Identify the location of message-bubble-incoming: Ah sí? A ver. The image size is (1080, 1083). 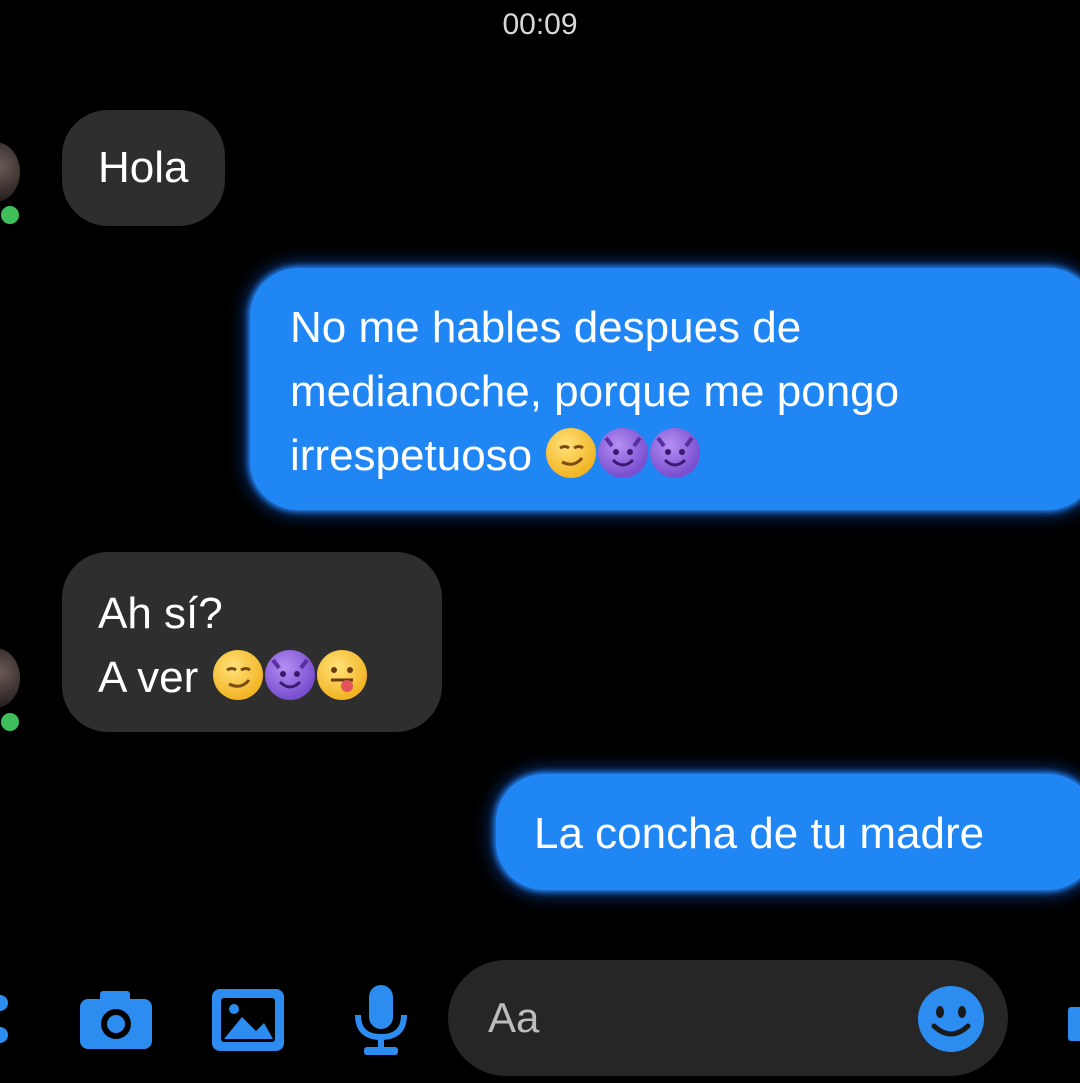
(252, 642).